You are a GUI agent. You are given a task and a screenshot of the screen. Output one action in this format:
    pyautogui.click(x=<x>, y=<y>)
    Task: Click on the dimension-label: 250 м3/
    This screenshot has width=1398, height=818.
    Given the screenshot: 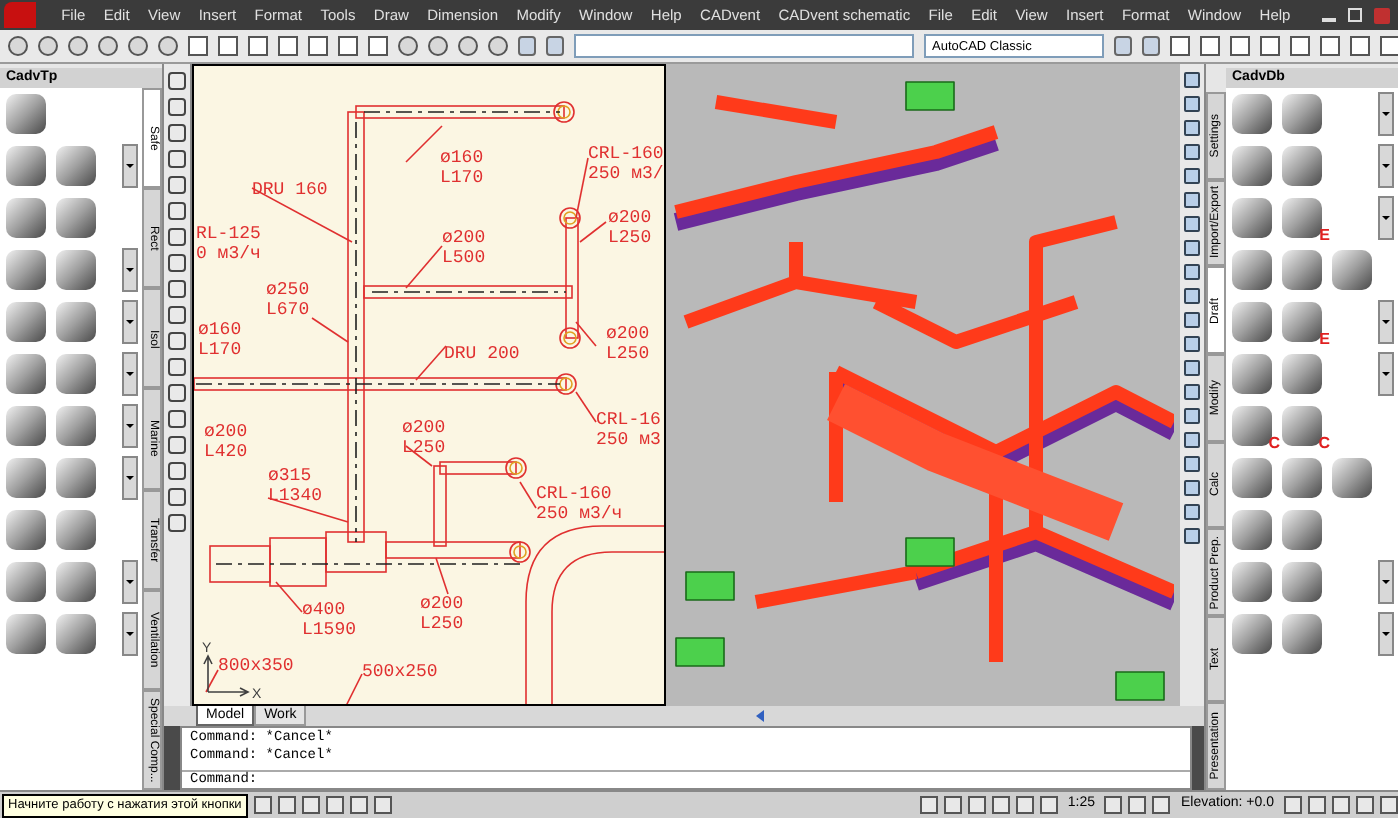 What is the action you would take?
    pyautogui.click(x=626, y=174)
    